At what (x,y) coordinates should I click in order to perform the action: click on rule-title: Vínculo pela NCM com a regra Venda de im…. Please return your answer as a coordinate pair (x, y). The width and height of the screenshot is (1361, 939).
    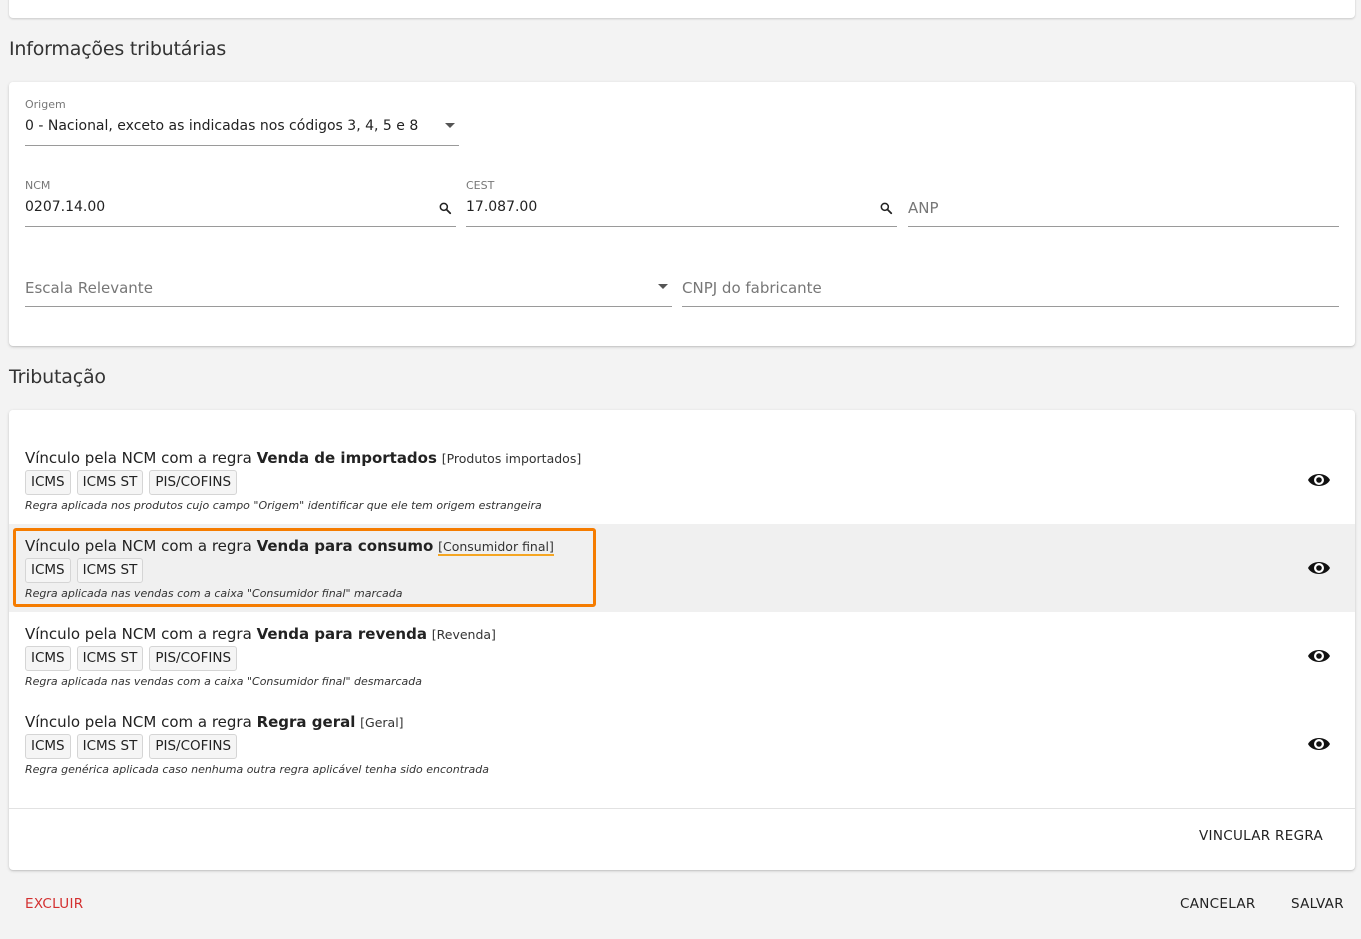
    Looking at the image, I should click on (303, 458).